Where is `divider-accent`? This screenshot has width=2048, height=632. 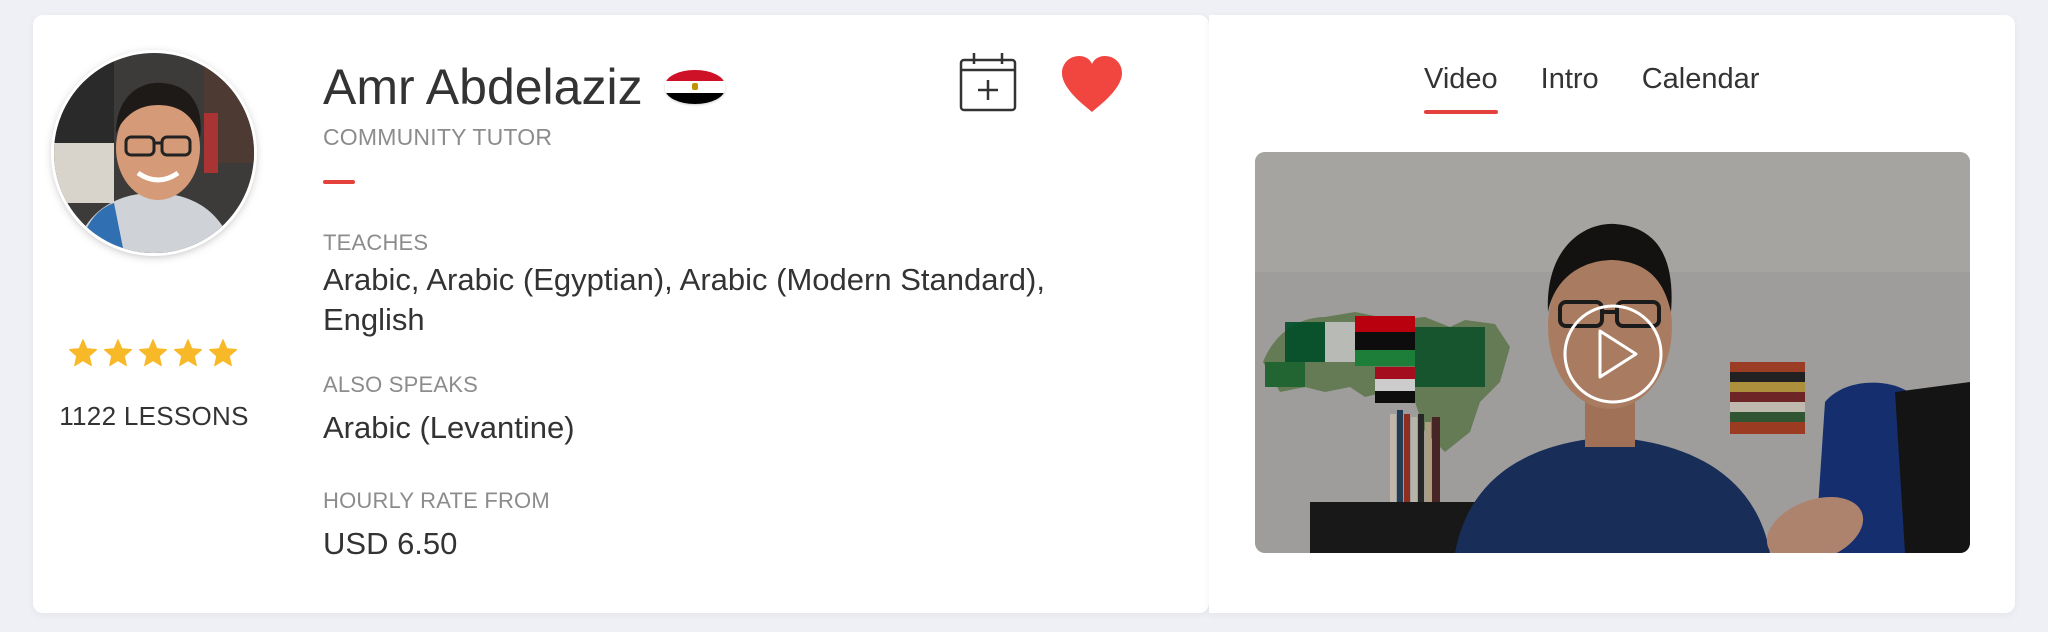 divider-accent is located at coordinates (339, 182).